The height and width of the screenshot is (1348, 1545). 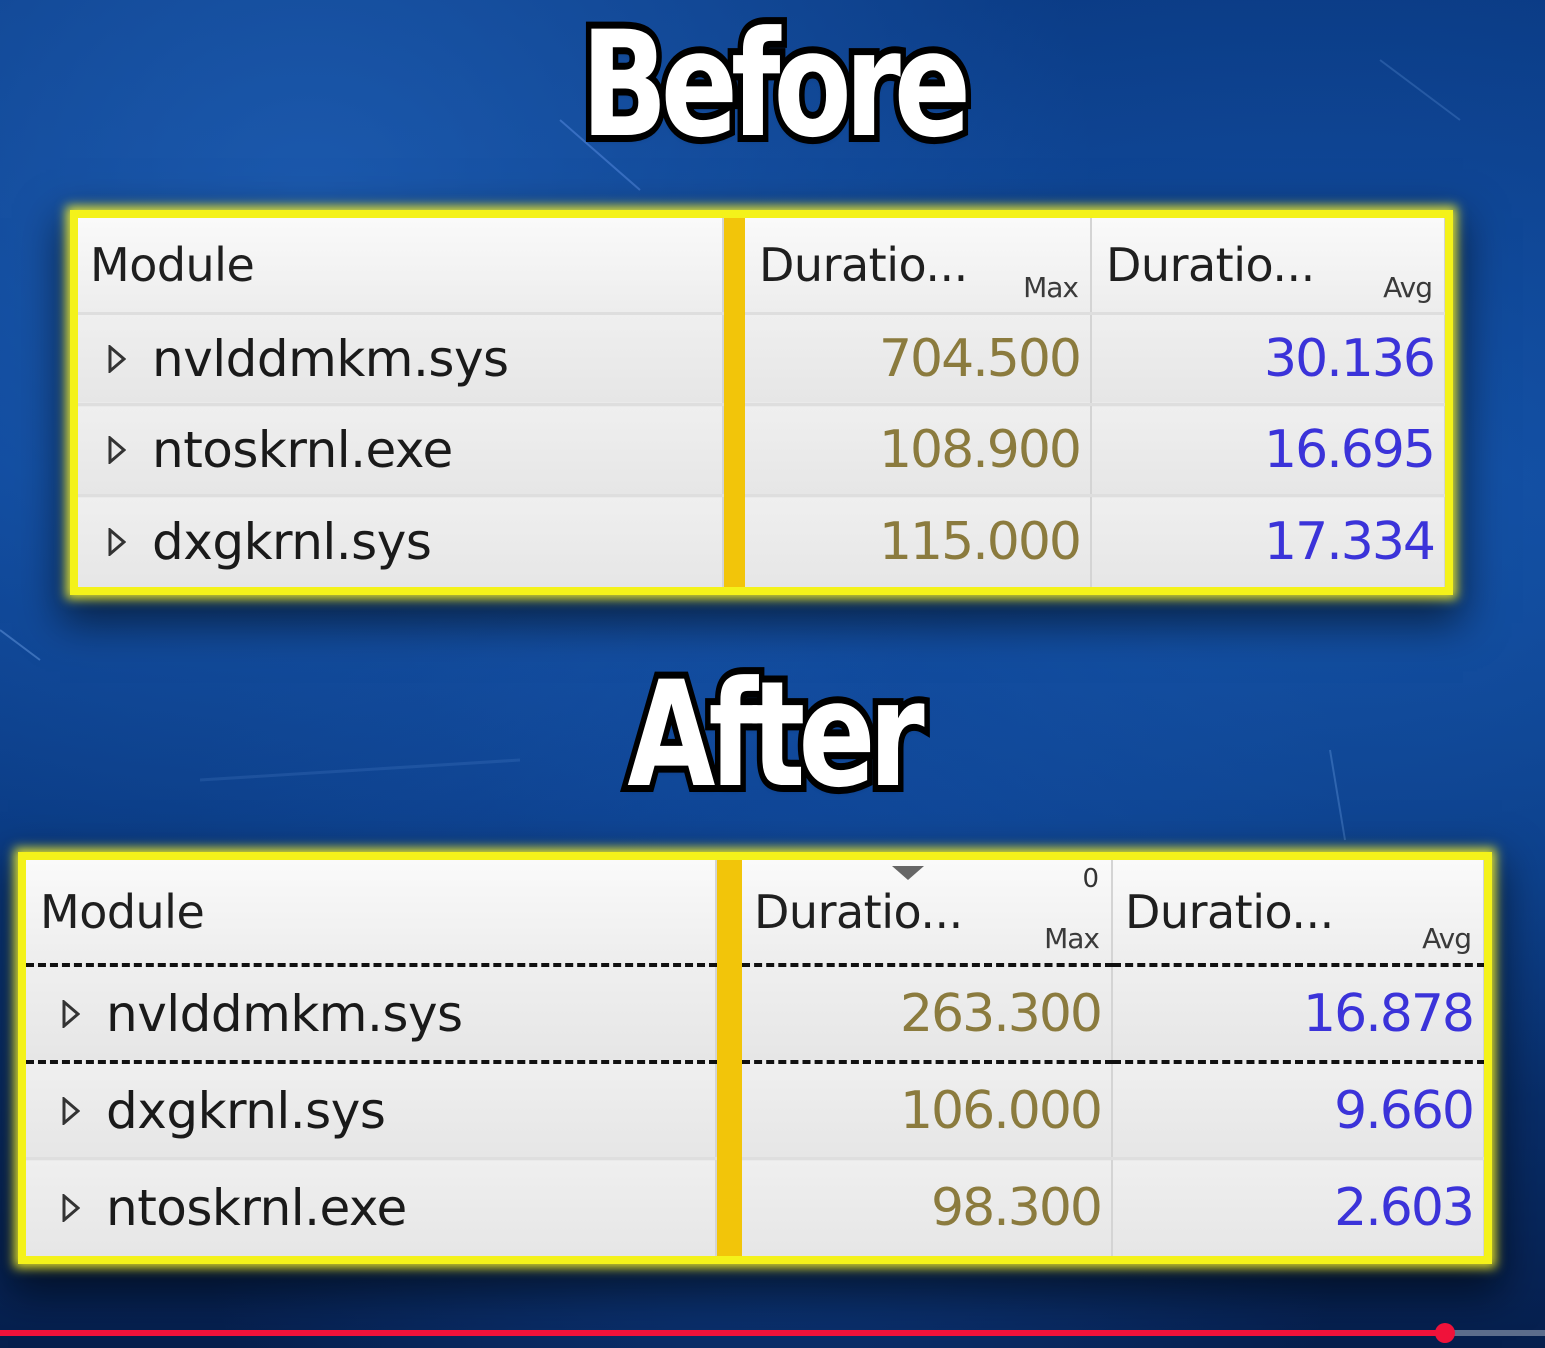 What do you see at coordinates (927, 1014) in the screenshot?
I see `duration-max-value: 263.300` at bounding box center [927, 1014].